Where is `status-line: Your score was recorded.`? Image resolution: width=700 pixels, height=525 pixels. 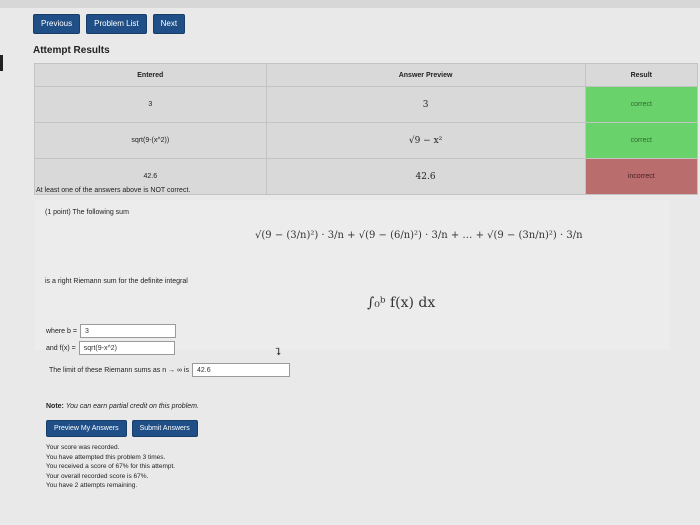
status-line: Your score was recorded. is located at coordinates (83, 447).